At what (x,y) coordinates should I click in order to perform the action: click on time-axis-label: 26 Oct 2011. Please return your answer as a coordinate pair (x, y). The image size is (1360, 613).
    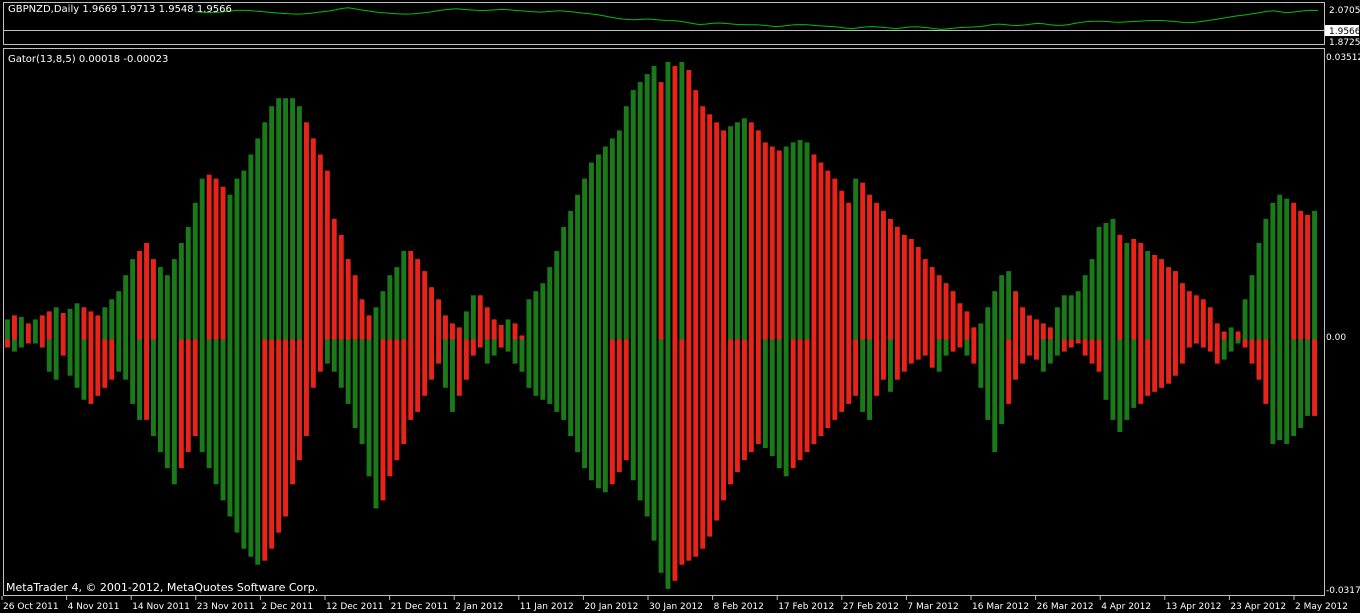
    Looking at the image, I should click on (31, 607).